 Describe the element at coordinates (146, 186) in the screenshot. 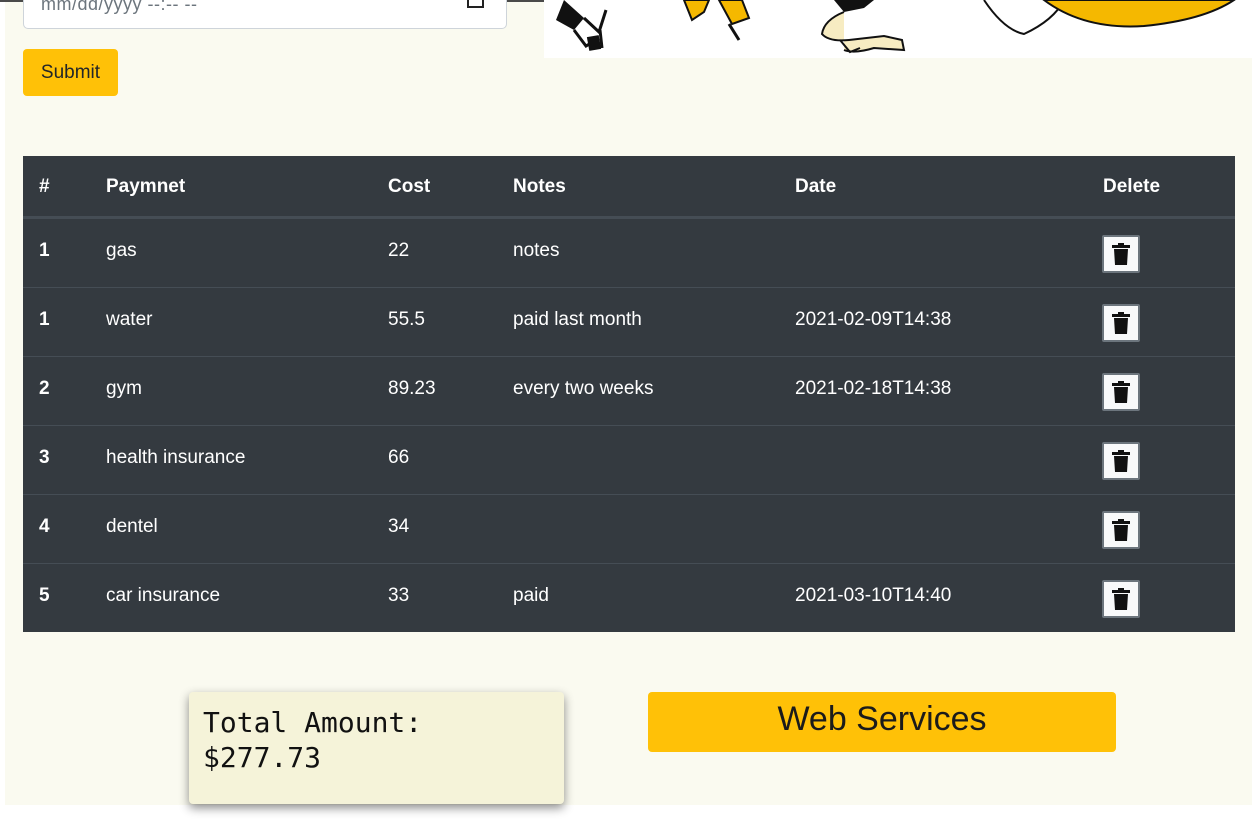

I see `header-payment: Paymnet` at that location.